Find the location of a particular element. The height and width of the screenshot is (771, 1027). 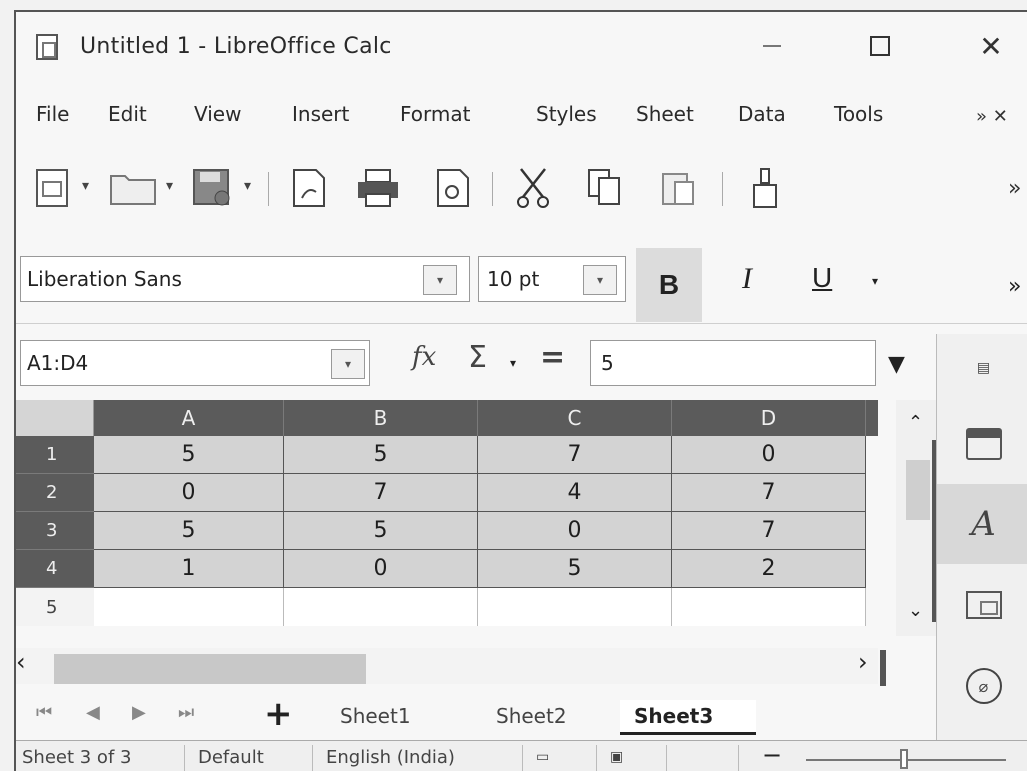

menu-overflow-button: » ✕ is located at coordinates (992, 116).